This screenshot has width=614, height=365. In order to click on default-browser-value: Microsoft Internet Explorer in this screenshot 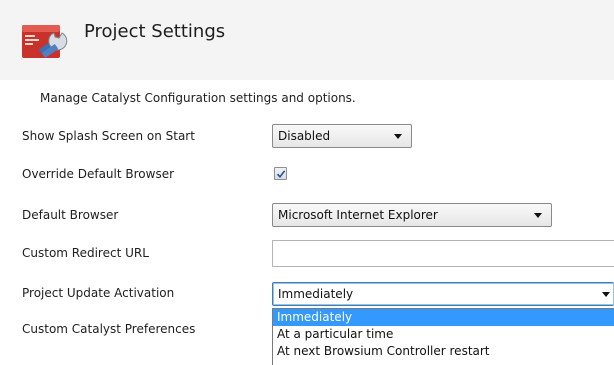, I will do `click(358, 215)`.